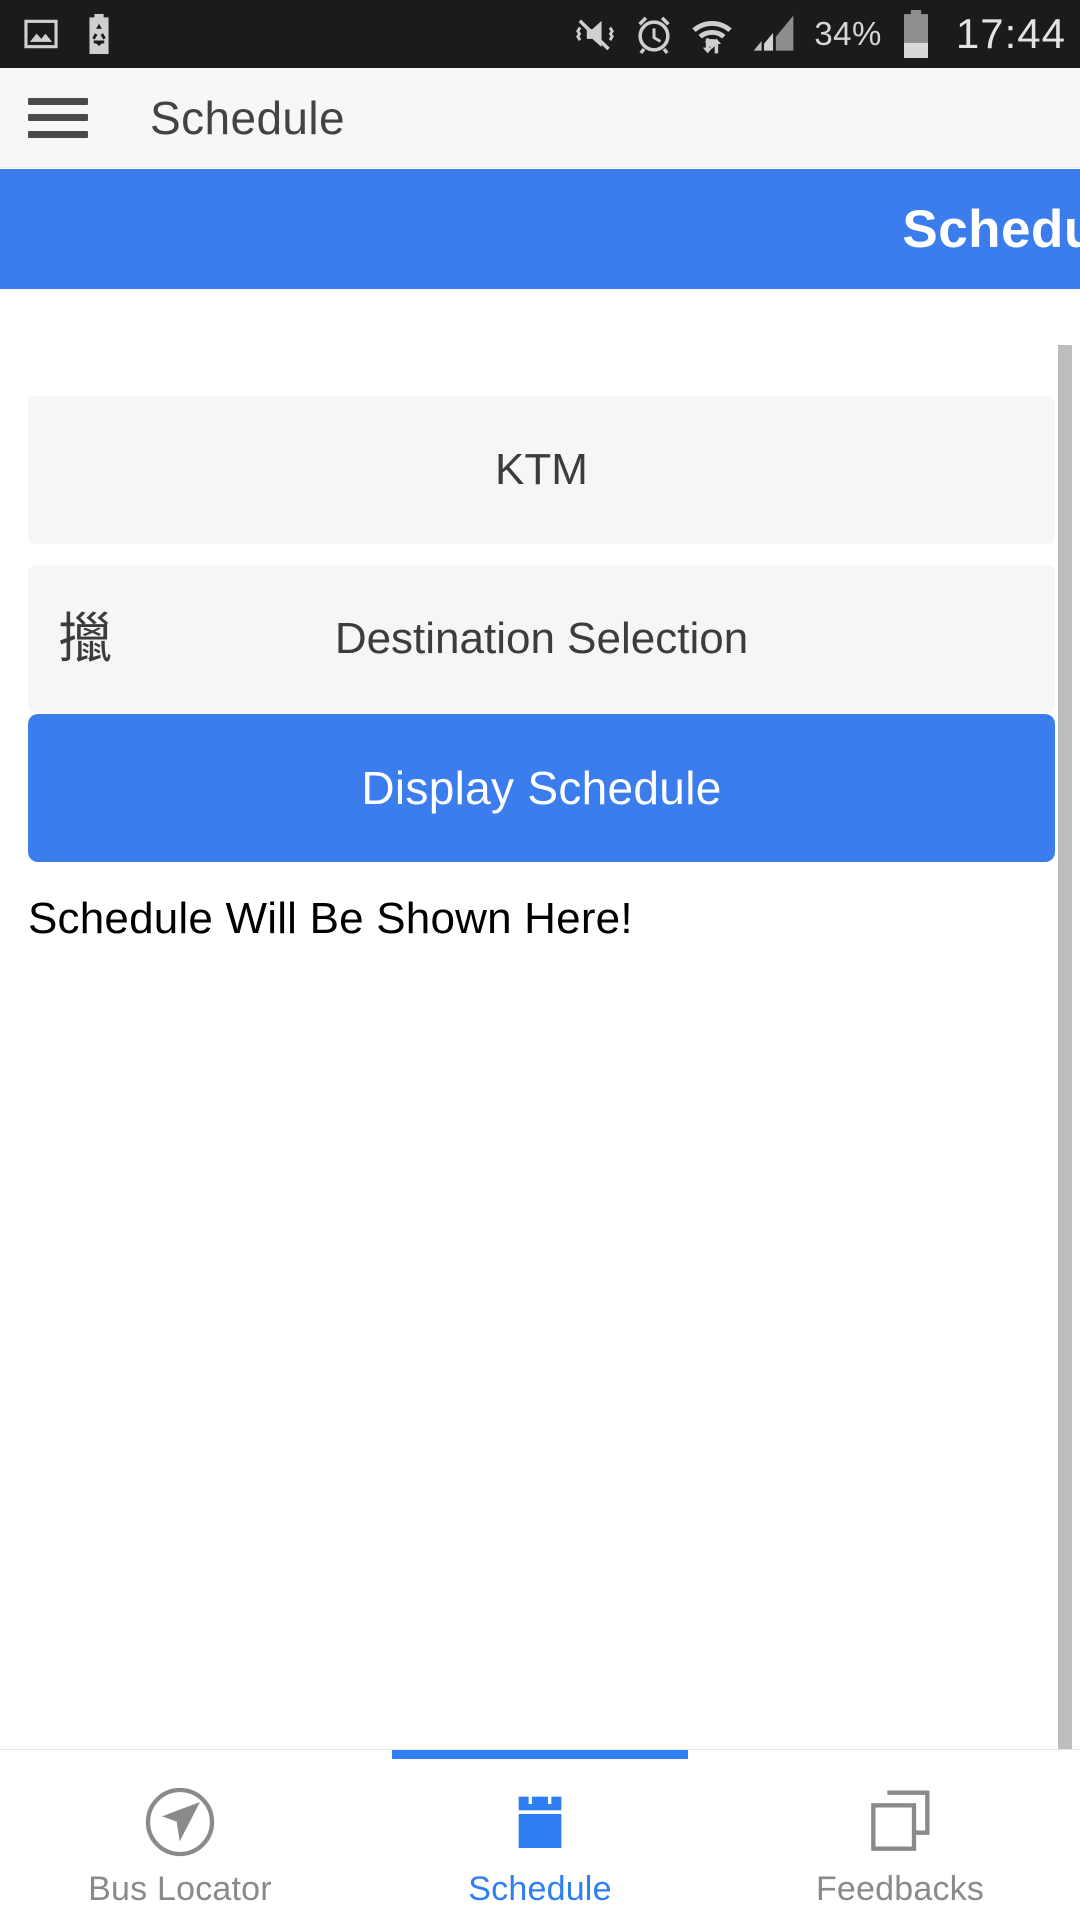 This screenshot has height=1920, width=1080. Describe the element at coordinates (900, 1822) in the screenshot. I see `copy-pages-icon` at that location.